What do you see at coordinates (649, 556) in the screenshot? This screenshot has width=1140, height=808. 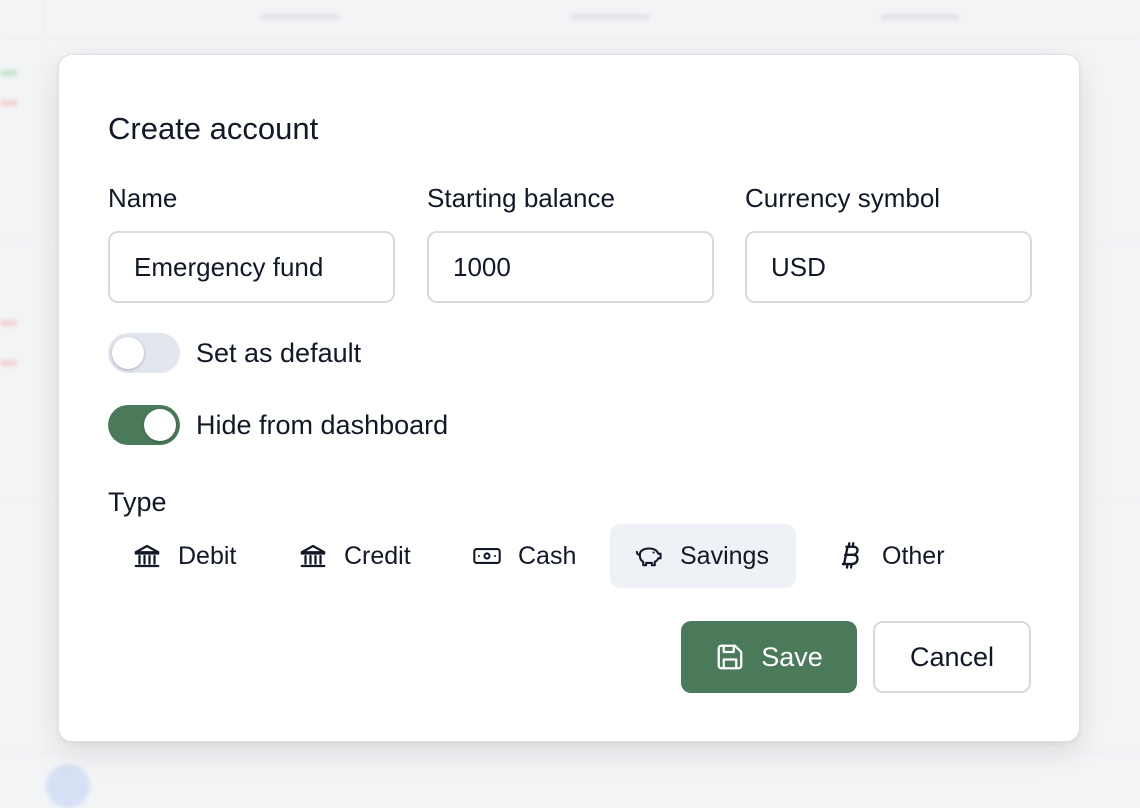 I see `piggy-bank-icon` at bounding box center [649, 556].